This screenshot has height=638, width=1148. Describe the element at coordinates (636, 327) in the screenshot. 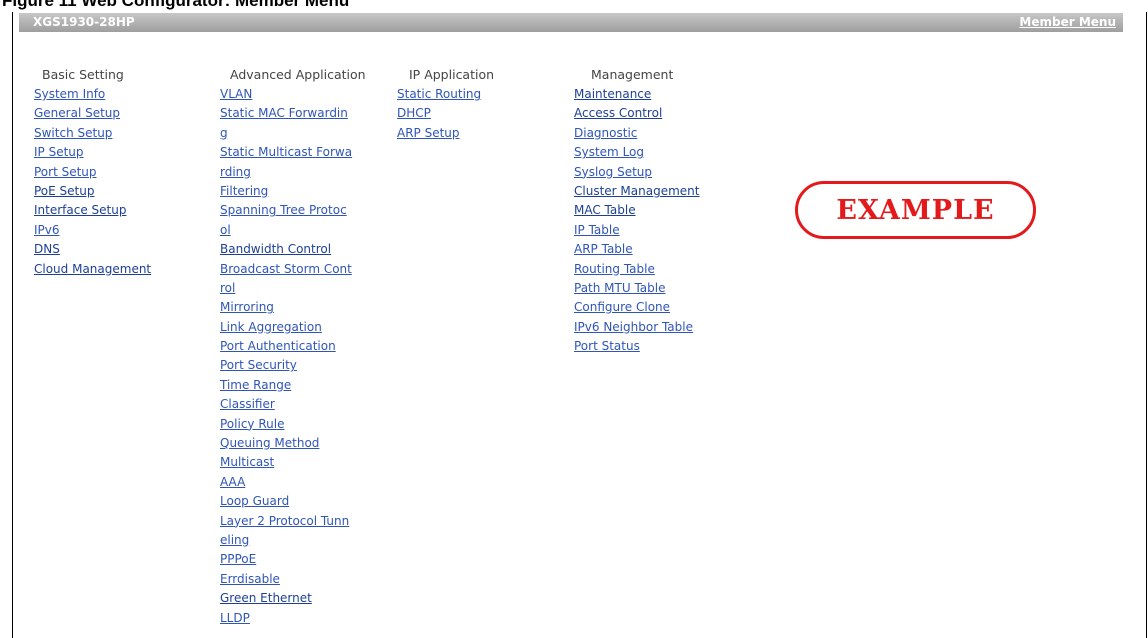

I see `menu-link-ipv6-neighbor-table: IPv6 Neighbor Table` at that location.